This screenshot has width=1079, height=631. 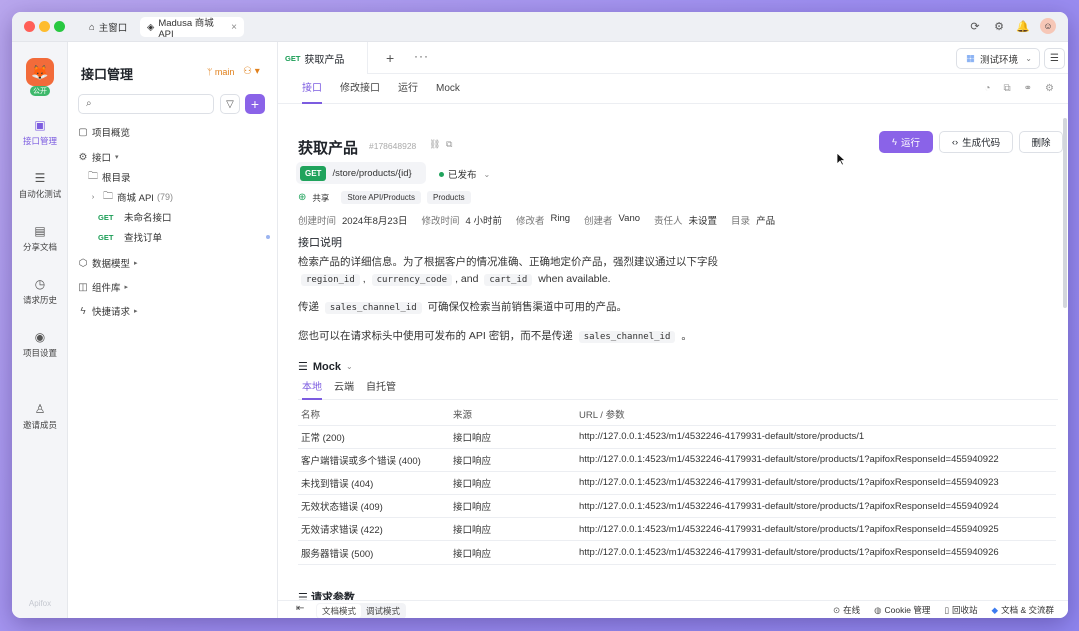 I want to click on component-icon: ◫, so click(x=83, y=287).